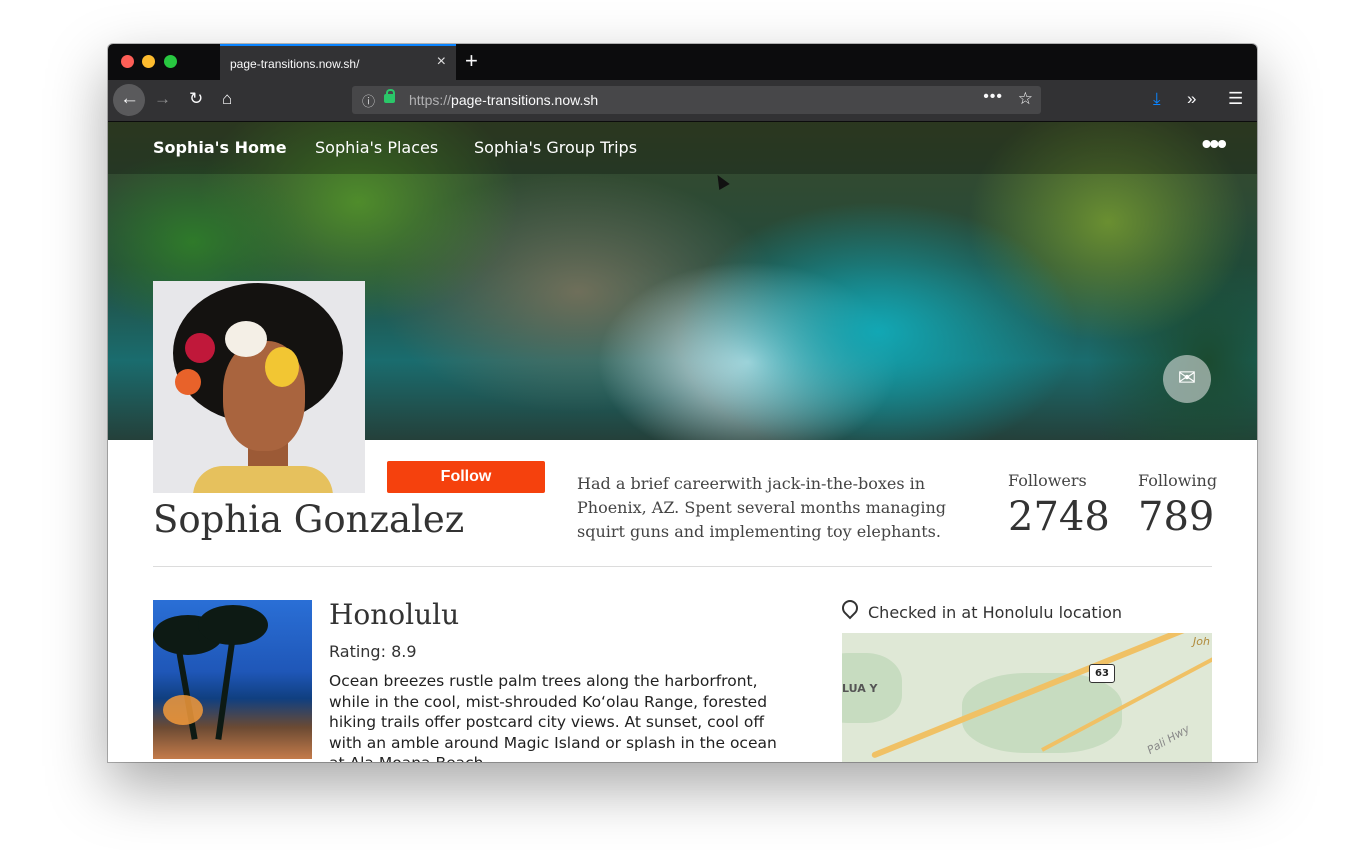  I want to click on follow-button: Follow, so click(466, 477).